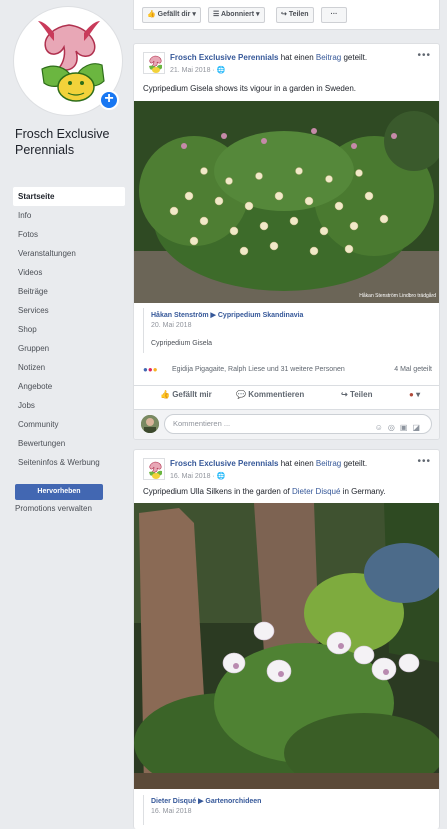 Image resolution: width=447 pixels, height=829 pixels. I want to click on share-button: ↪ Teilen, so click(356, 394).